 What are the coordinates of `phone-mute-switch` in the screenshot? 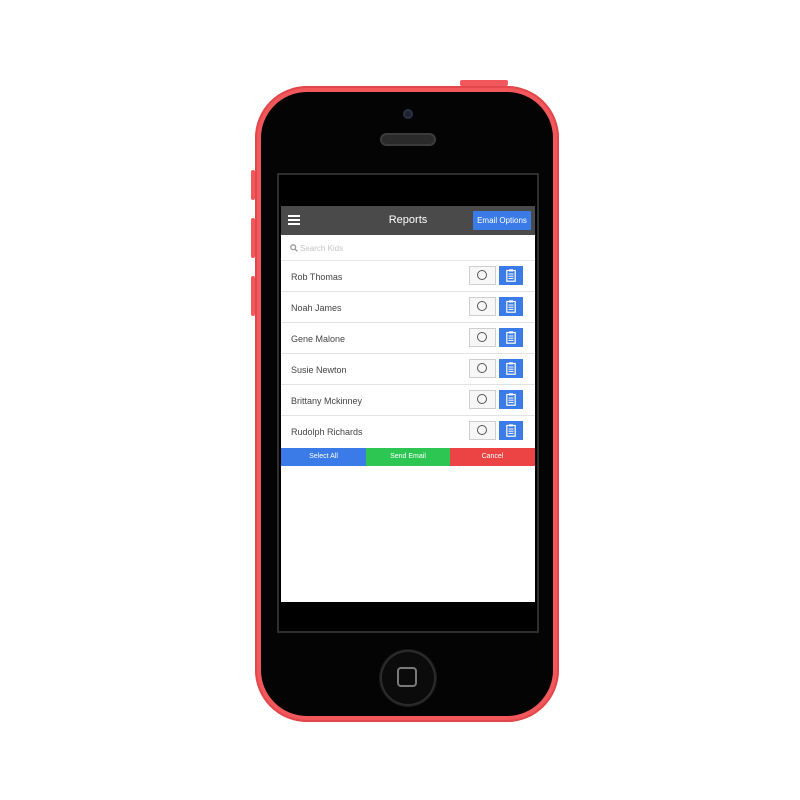 It's located at (253, 185).